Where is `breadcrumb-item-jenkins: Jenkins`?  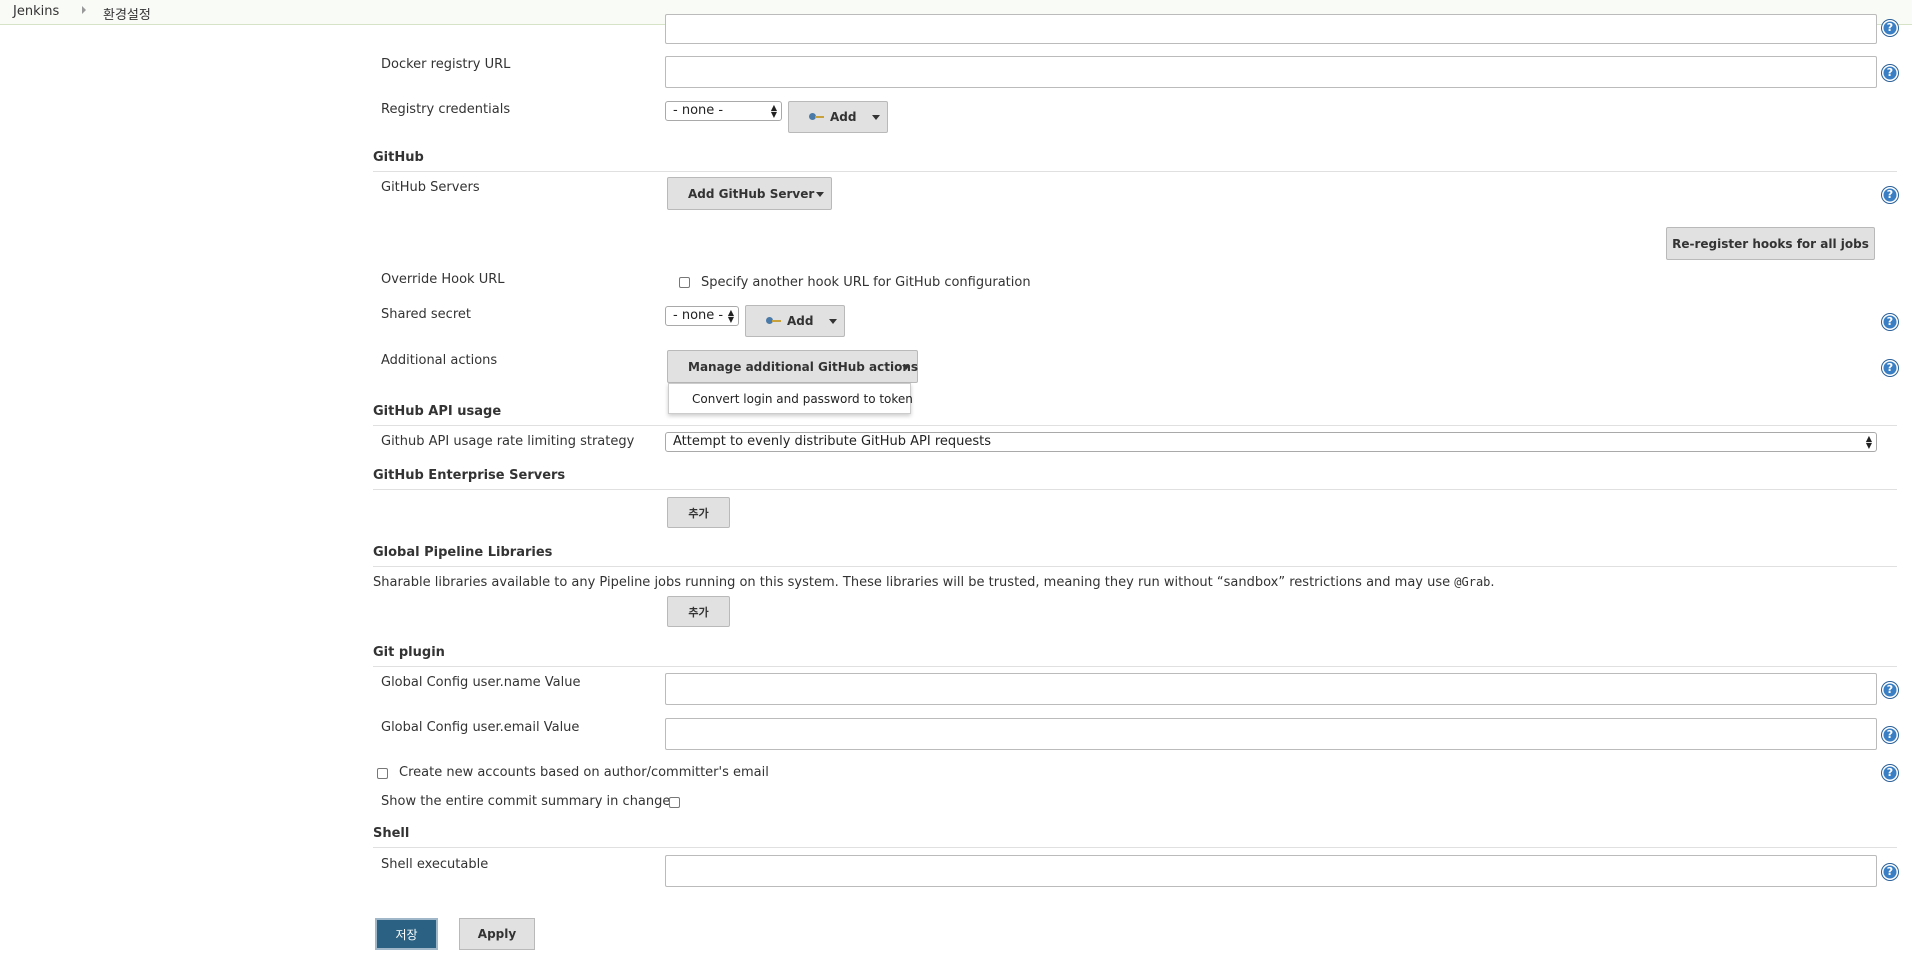
breadcrumb-item-jenkins: Jenkins is located at coordinates (36, 11).